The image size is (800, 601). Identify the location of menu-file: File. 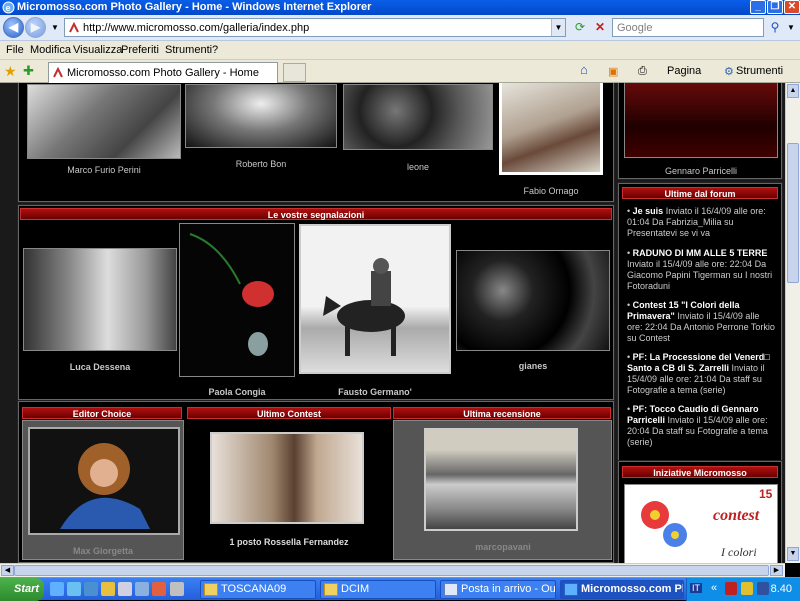
(15, 50).